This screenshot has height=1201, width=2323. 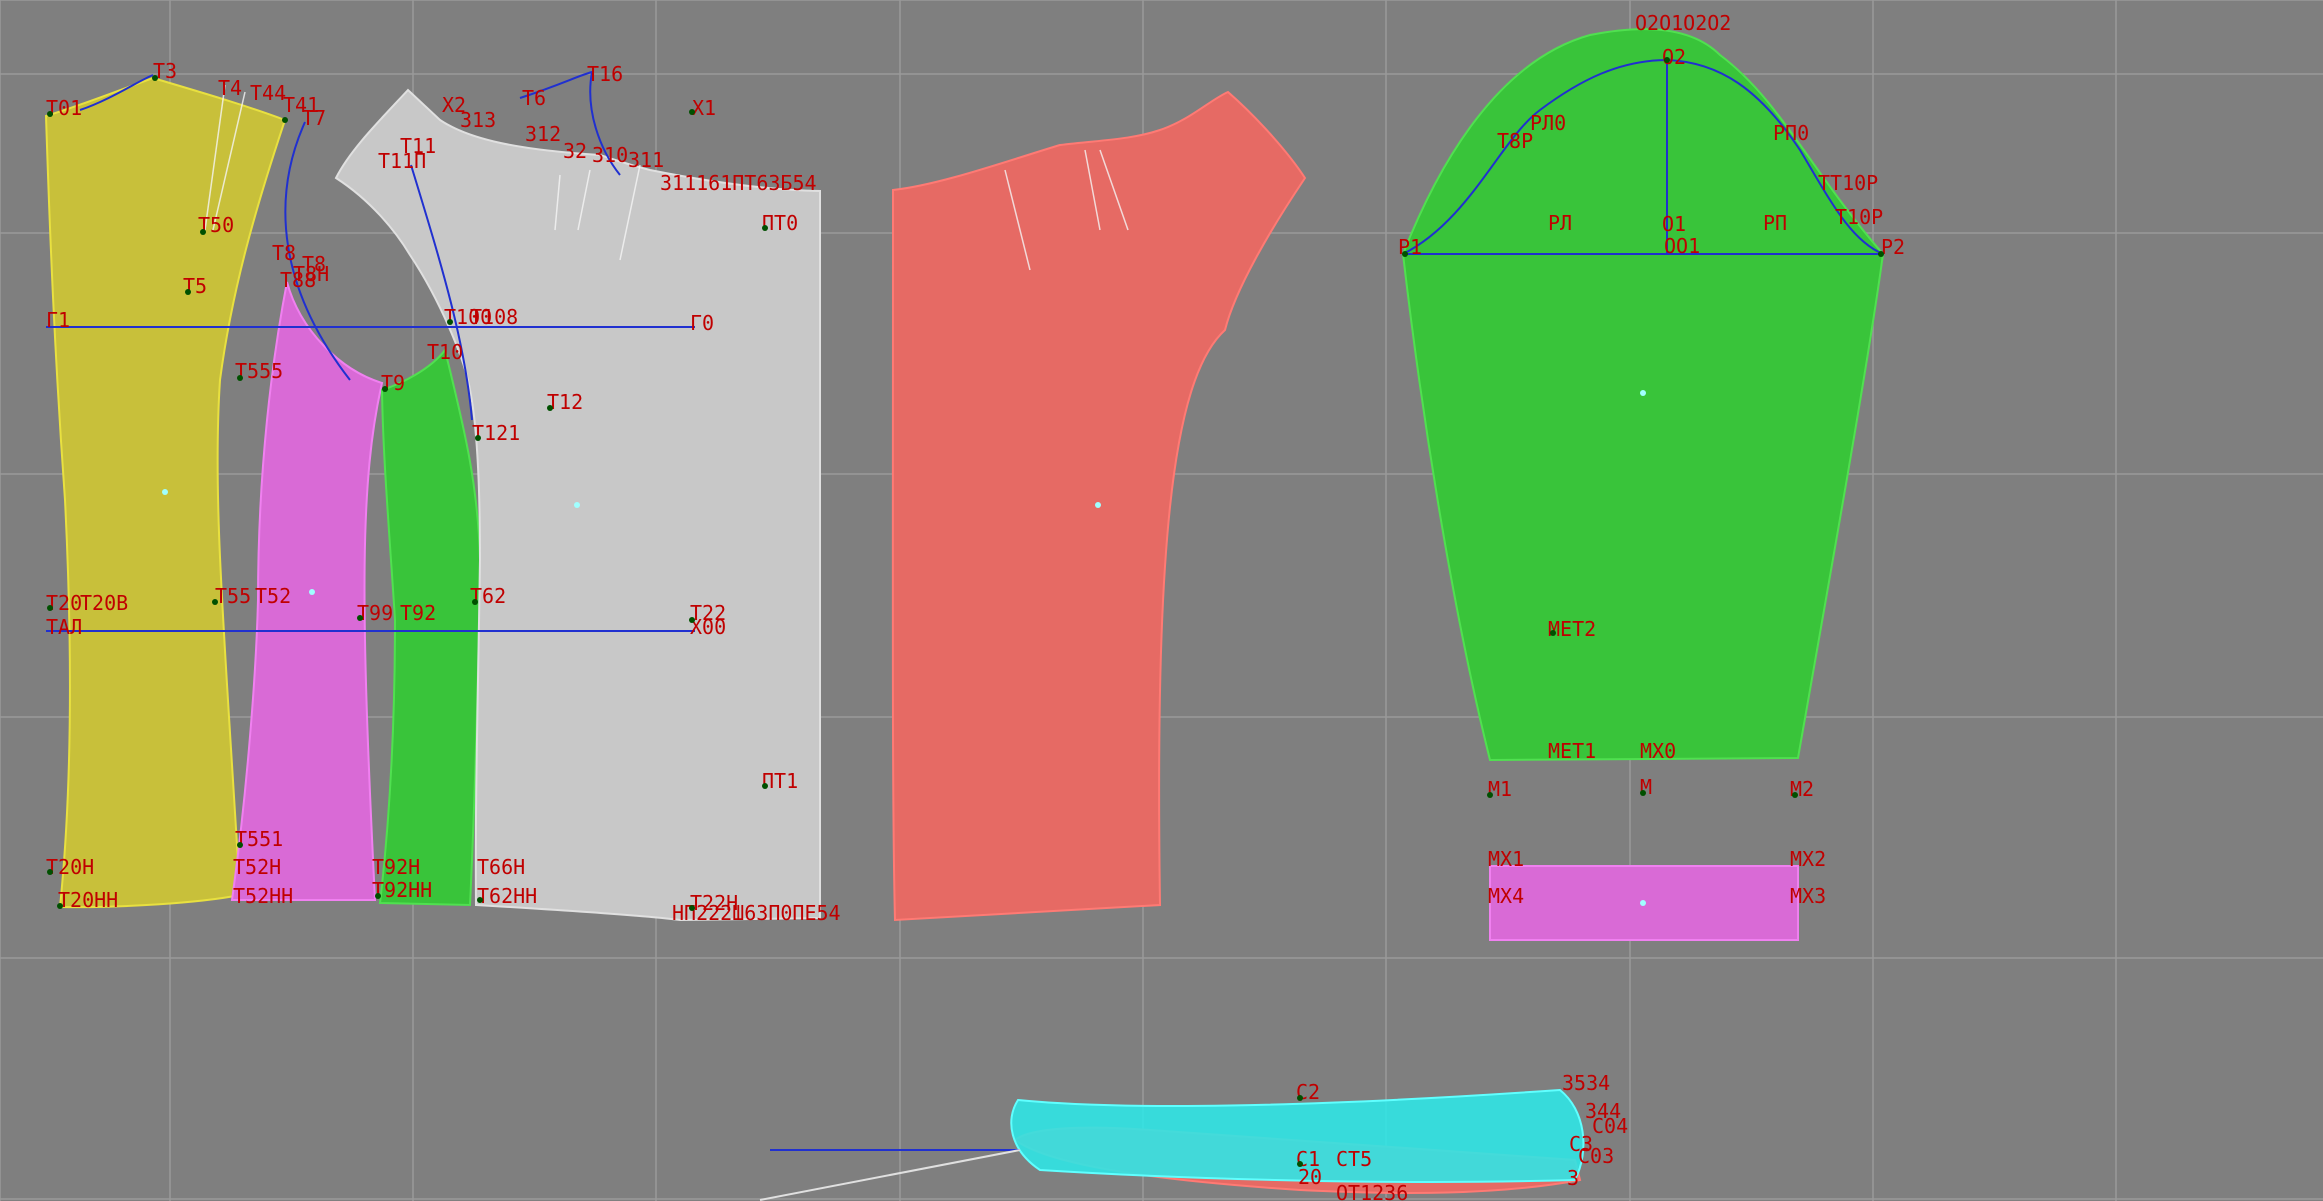 What do you see at coordinates (402, 890) in the screenshot?
I see `label-t92nn: T92HH` at bounding box center [402, 890].